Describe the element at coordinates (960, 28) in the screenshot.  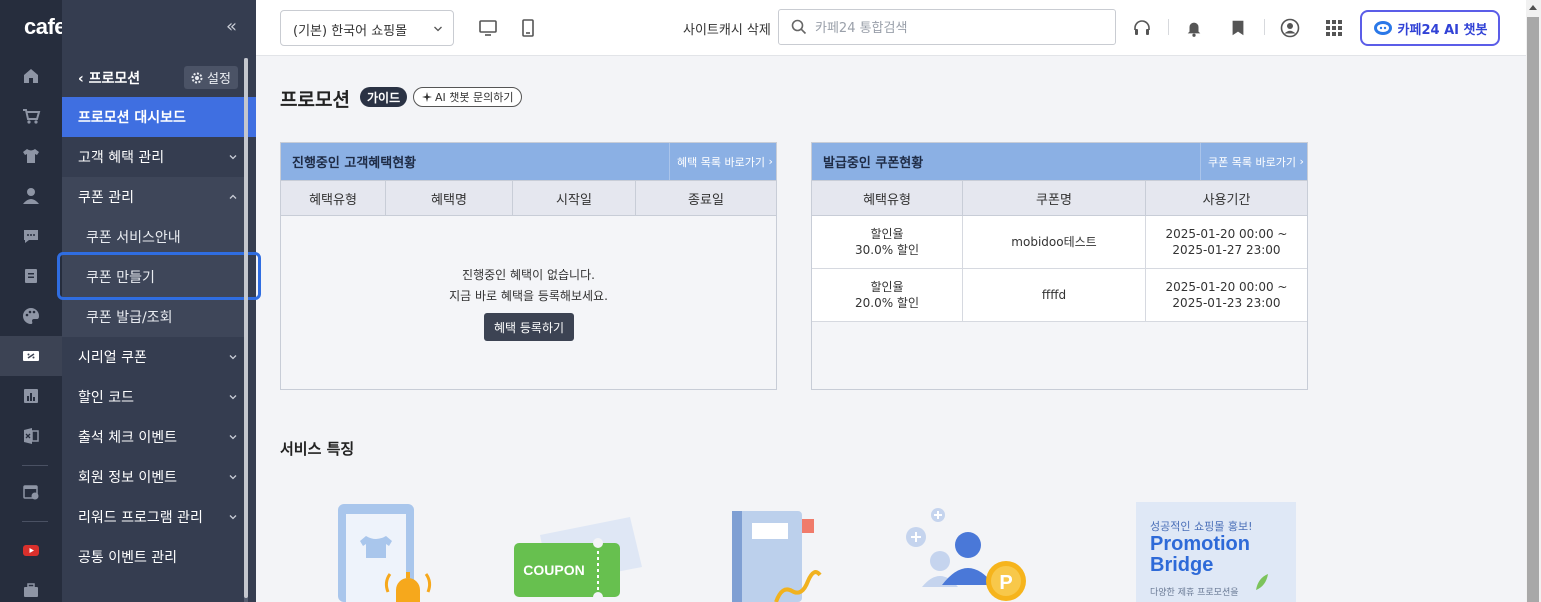
I see `search-input` at that location.